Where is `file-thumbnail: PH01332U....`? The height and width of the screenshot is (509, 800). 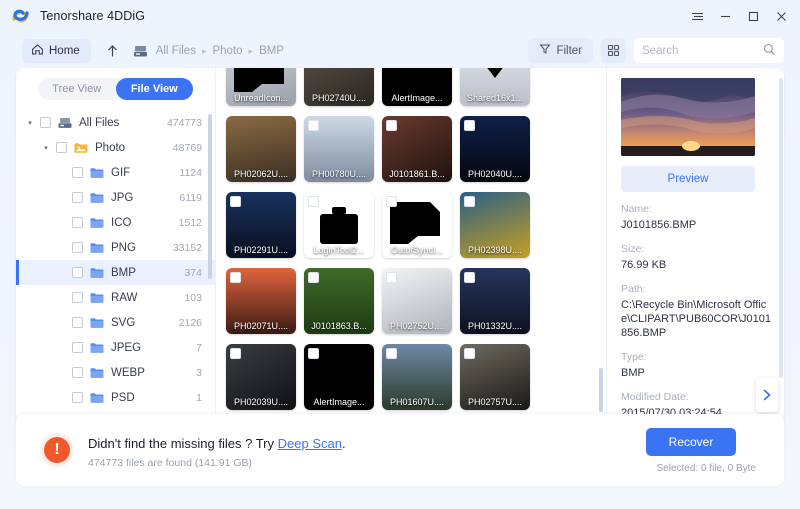
file-thumbnail: PH01332U.... is located at coordinates (495, 301).